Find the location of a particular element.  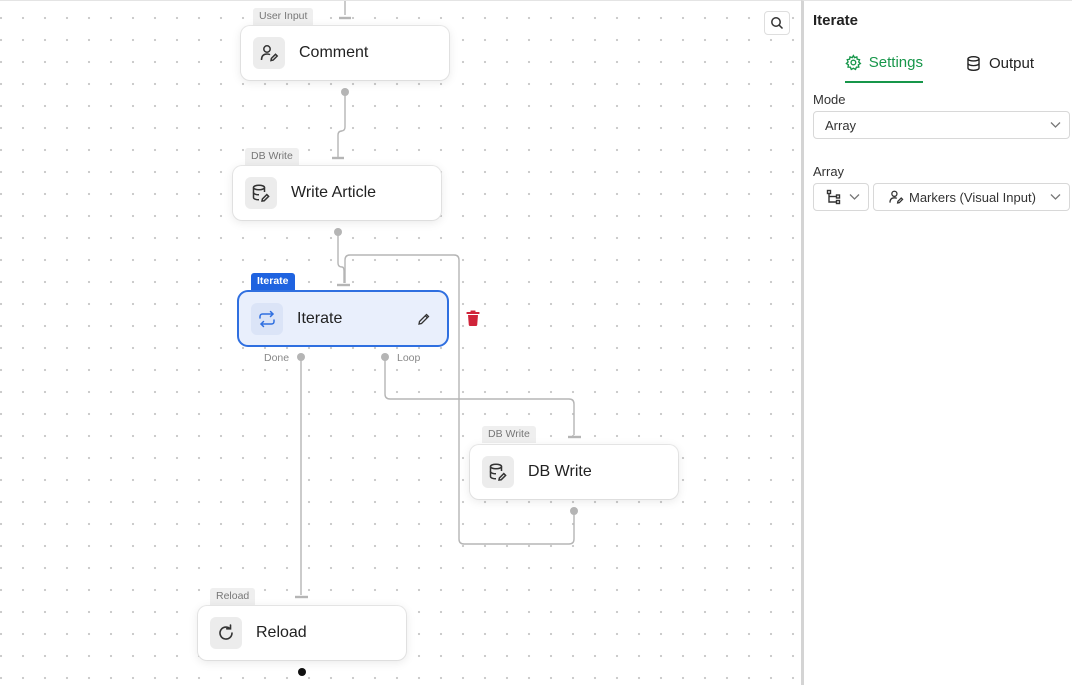

panel-title: Iterate is located at coordinates (836, 20).